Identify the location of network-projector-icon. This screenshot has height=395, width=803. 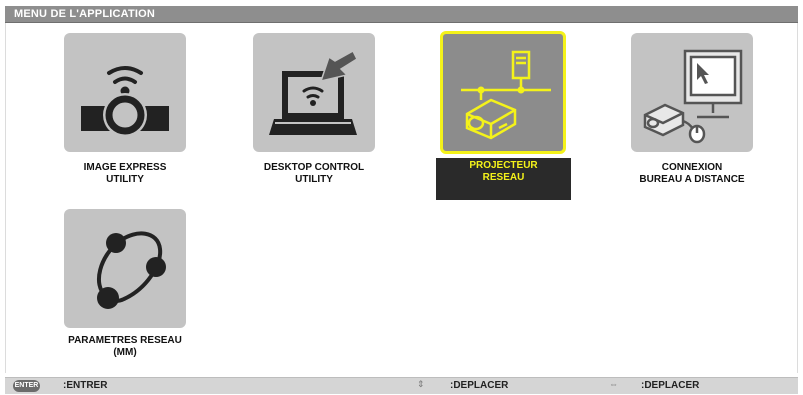
(506, 95).